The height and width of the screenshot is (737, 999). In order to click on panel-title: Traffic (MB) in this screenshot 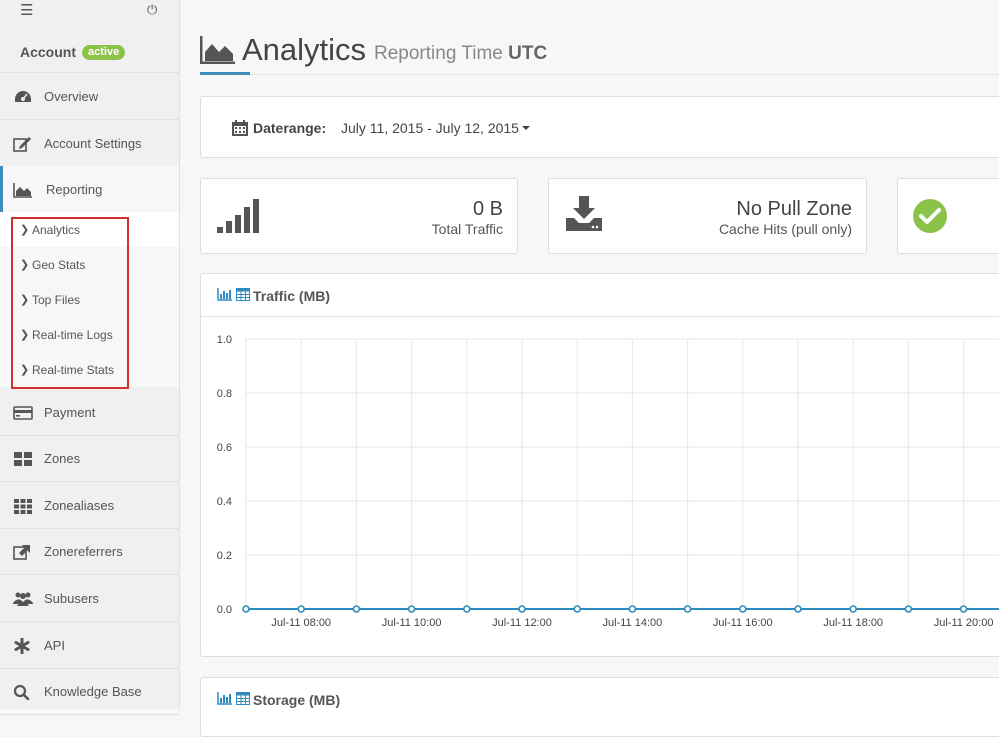, I will do `click(291, 296)`.